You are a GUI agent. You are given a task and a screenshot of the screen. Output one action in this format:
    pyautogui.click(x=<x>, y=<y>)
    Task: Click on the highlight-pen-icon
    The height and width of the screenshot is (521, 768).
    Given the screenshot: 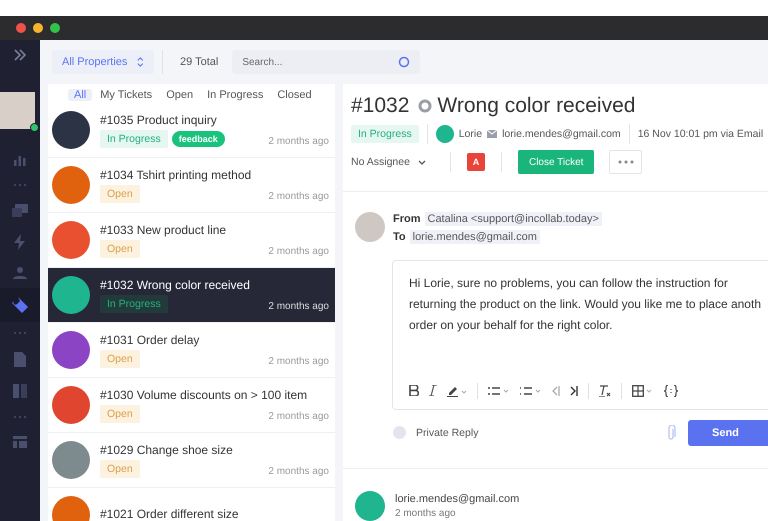 What is the action you would take?
    pyautogui.click(x=457, y=390)
    